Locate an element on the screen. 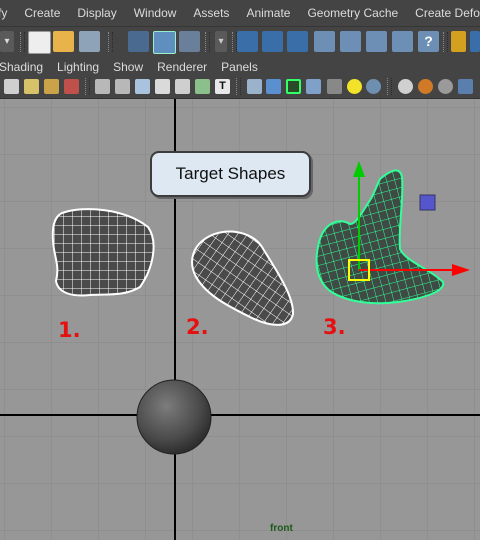 The width and height of the screenshot is (480, 540). new-scene-icon is located at coordinates (39, 42).